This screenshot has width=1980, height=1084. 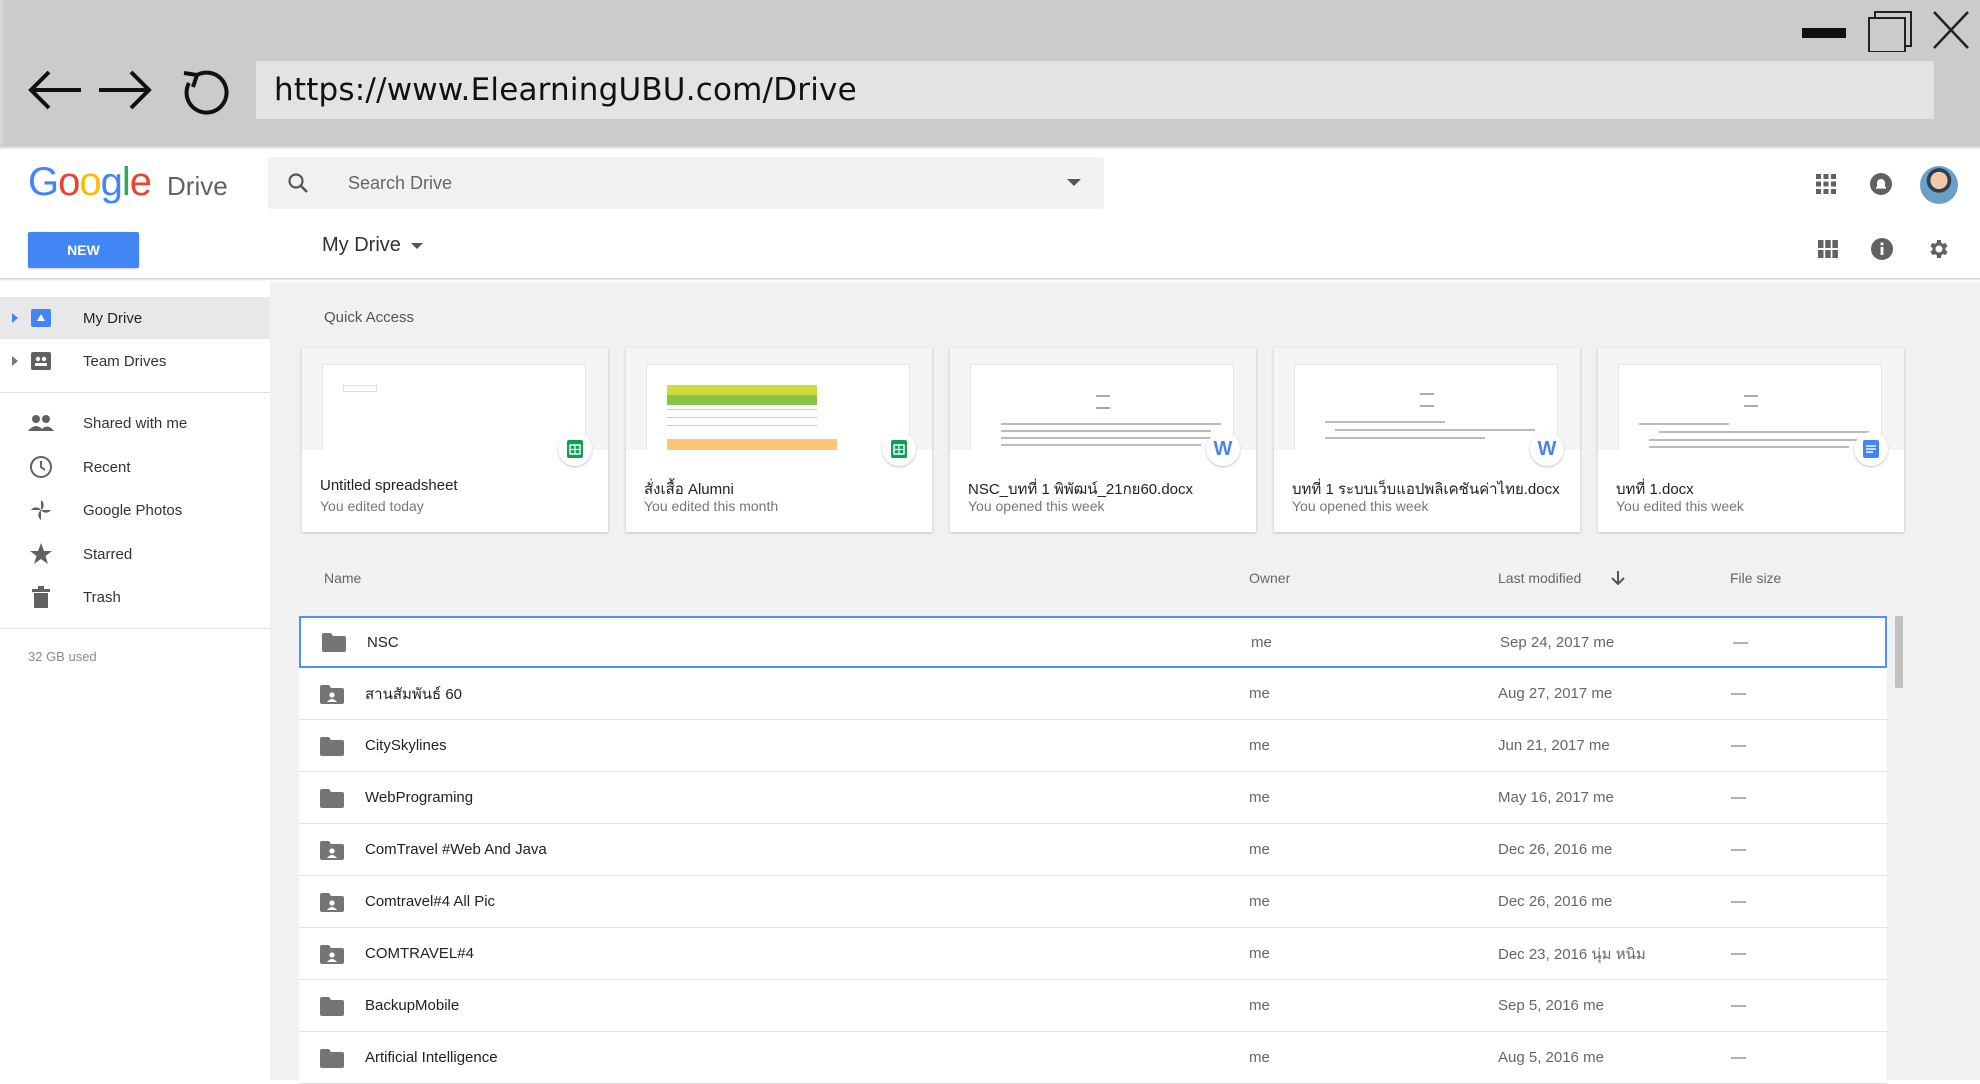 What do you see at coordinates (430, 901) in the screenshot?
I see `row-file-name: Comtravel#4 All Pic` at bounding box center [430, 901].